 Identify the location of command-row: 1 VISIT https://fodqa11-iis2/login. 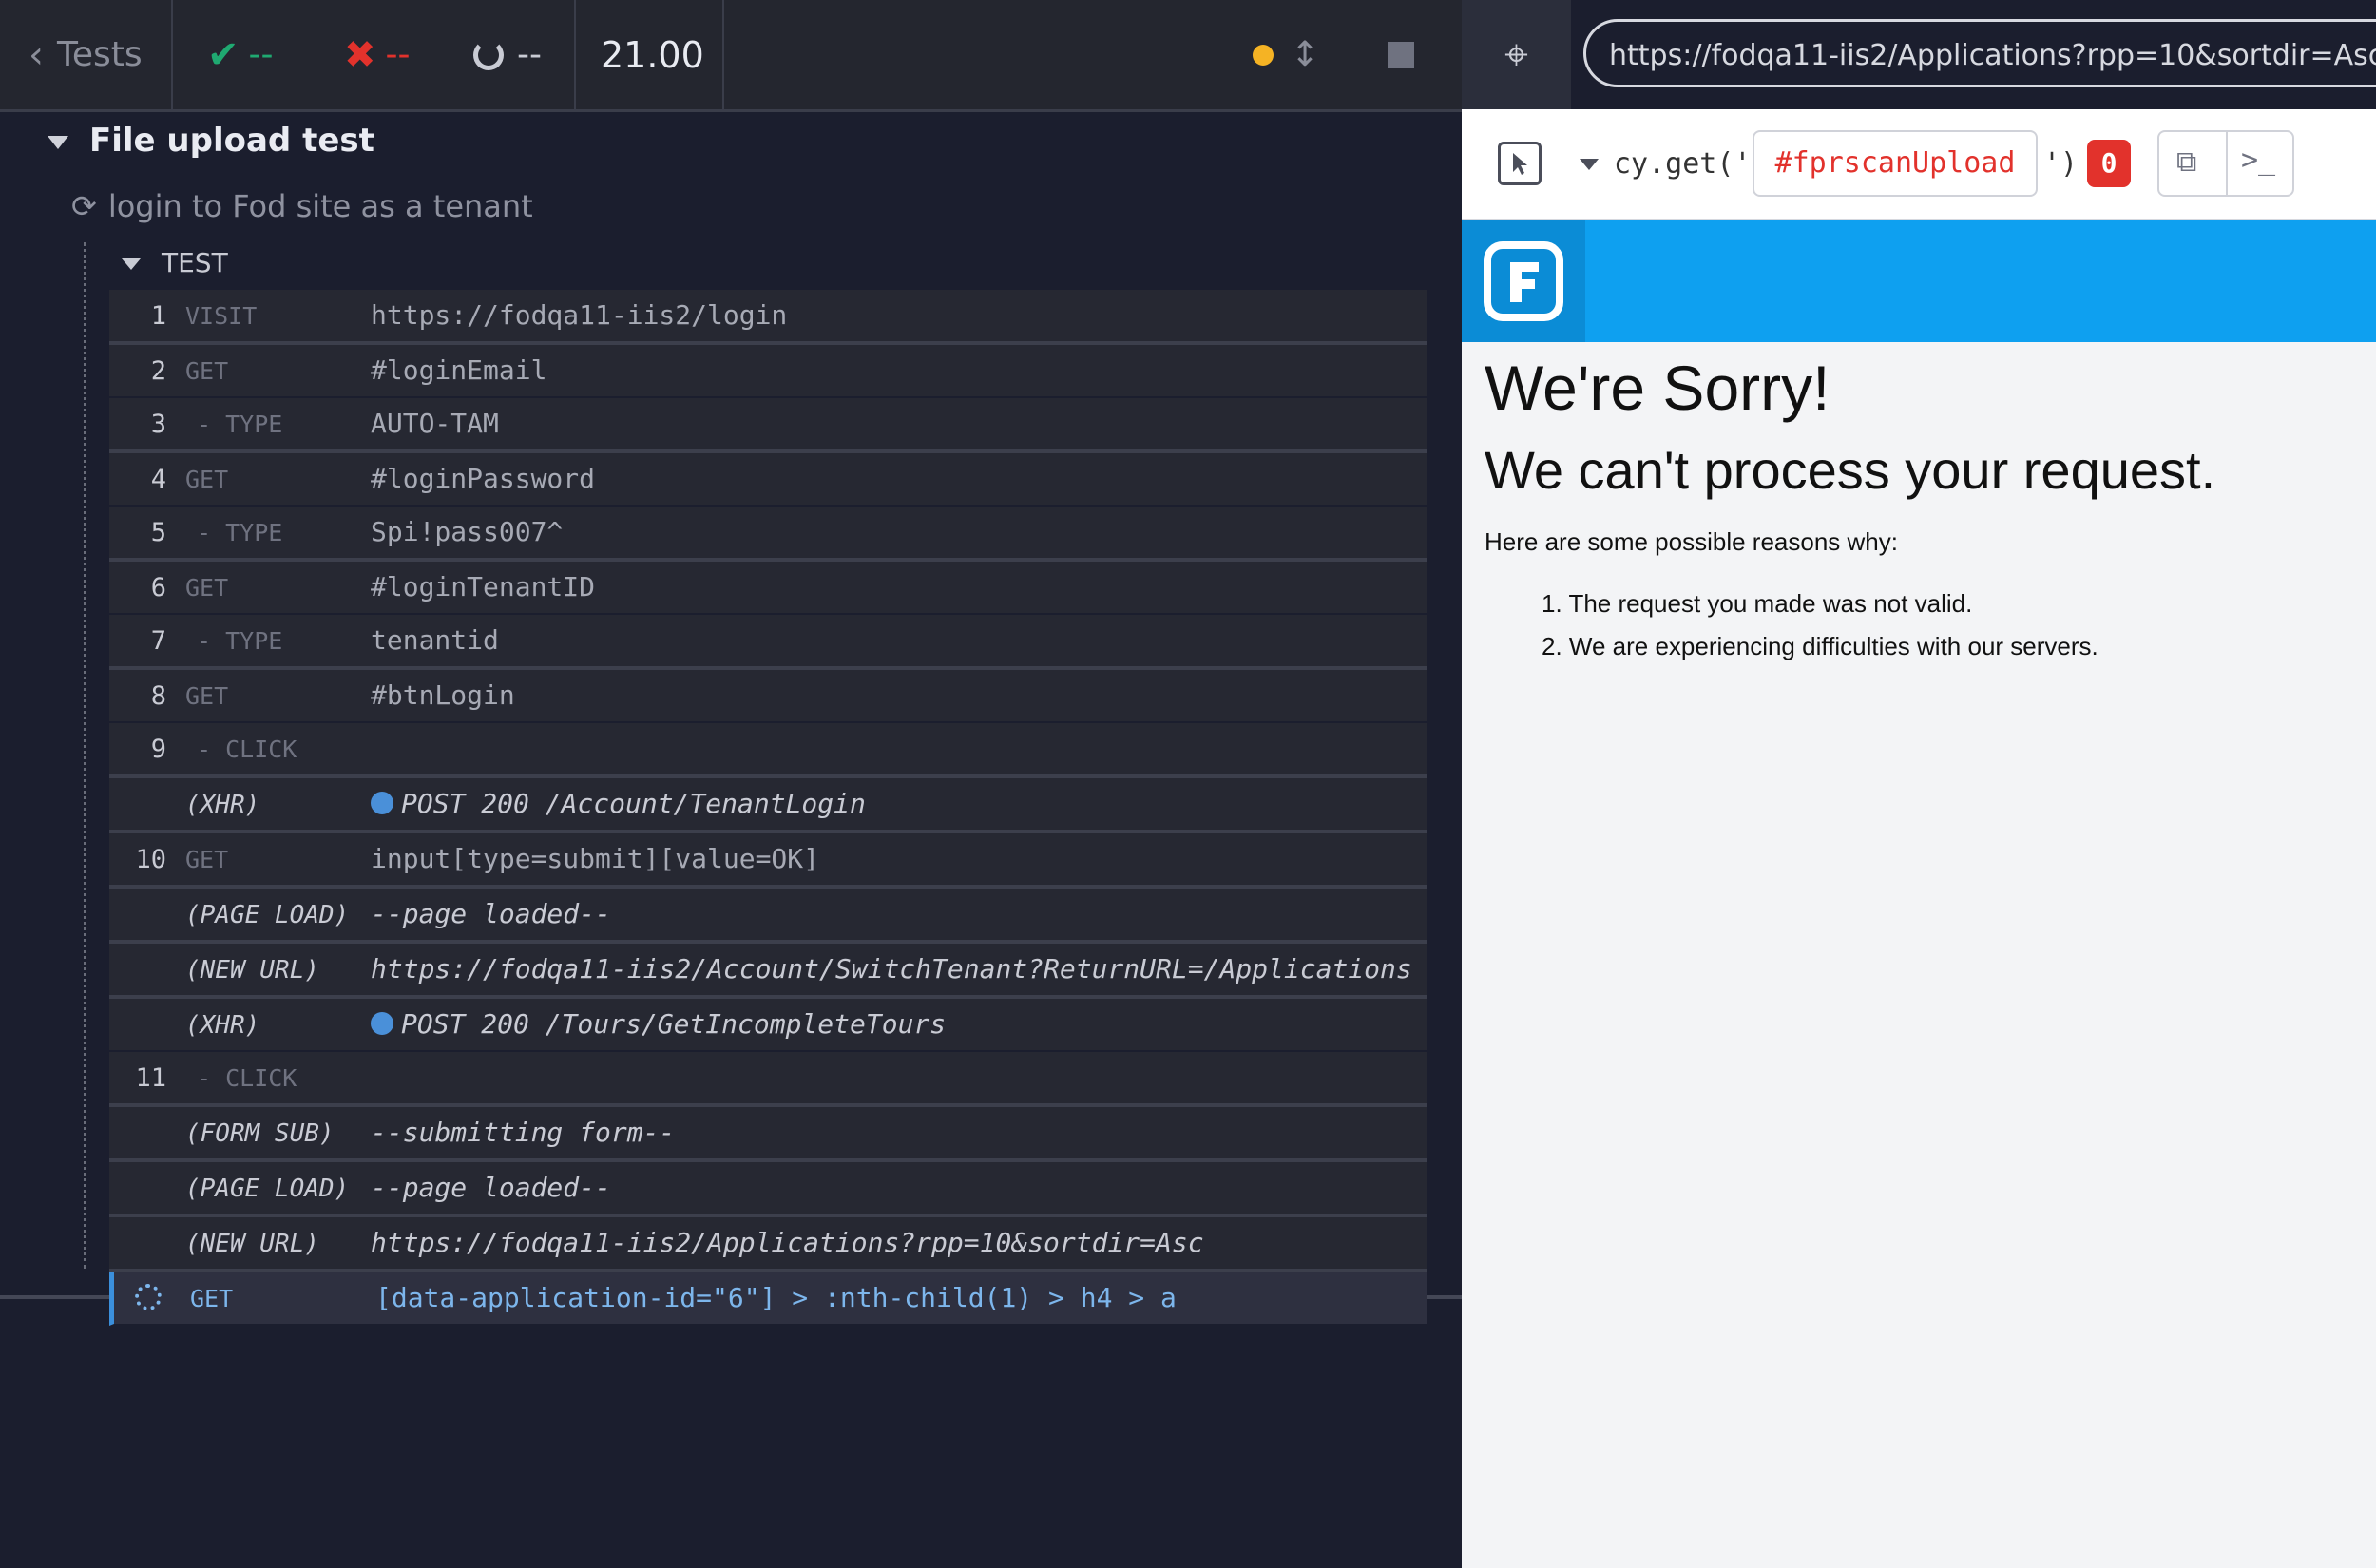
(768, 318).